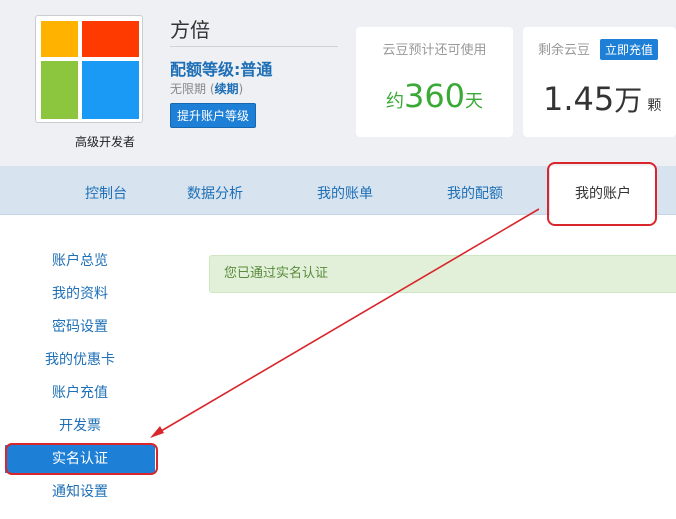 This screenshot has width=676, height=519. Describe the element at coordinates (80, 360) in the screenshot. I see `sidebar-item-coupons: 我的优惠卡` at that location.